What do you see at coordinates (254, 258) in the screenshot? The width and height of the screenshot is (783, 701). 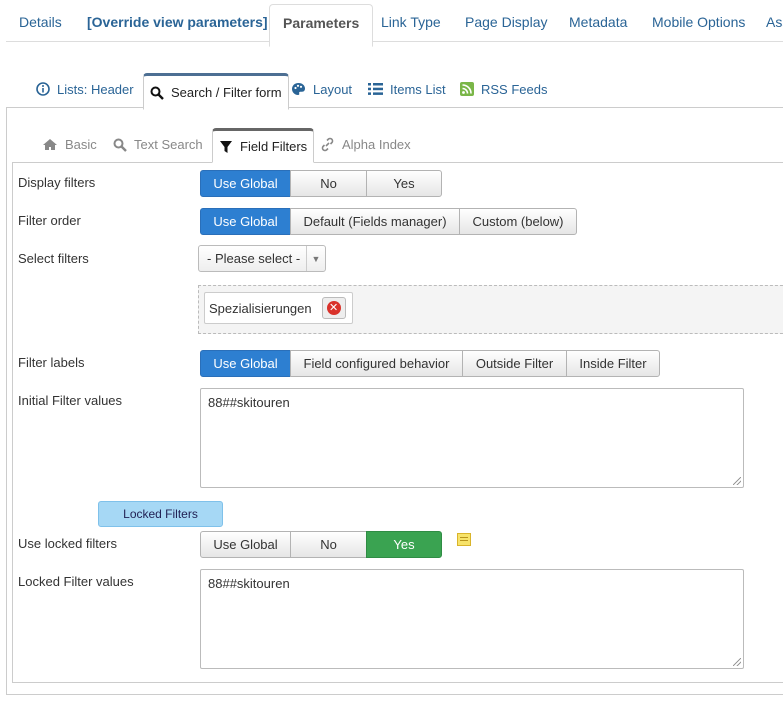 I see `select-filters-placeholder: - Please select -` at bounding box center [254, 258].